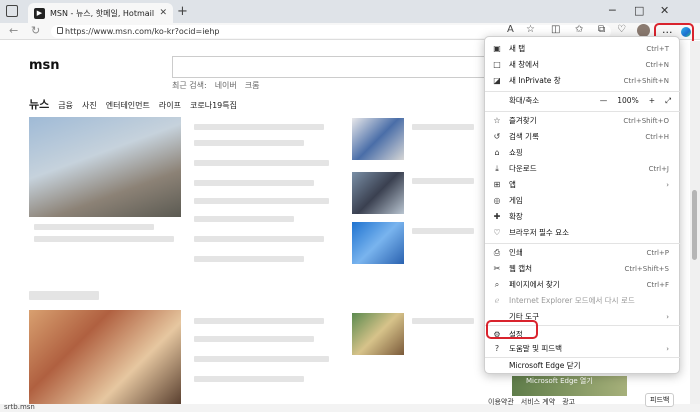 This screenshot has width=700, height=412. Describe the element at coordinates (555, 29) in the screenshot. I see `split-screen-icon: ◫` at that location.